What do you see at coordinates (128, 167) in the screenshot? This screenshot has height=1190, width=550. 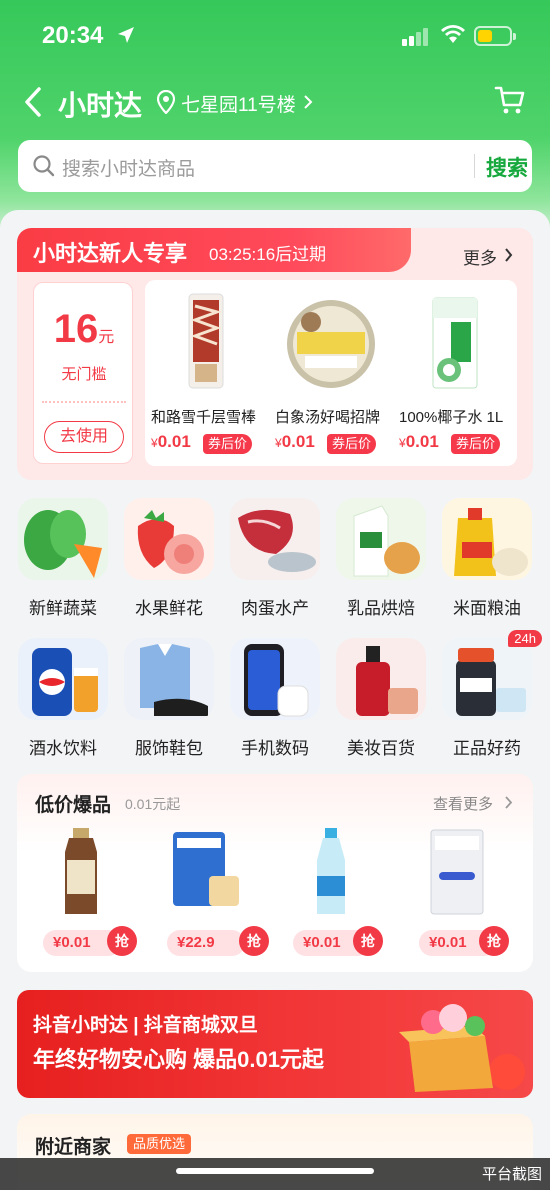 I see `search-input: 搜索小时达商品` at bounding box center [128, 167].